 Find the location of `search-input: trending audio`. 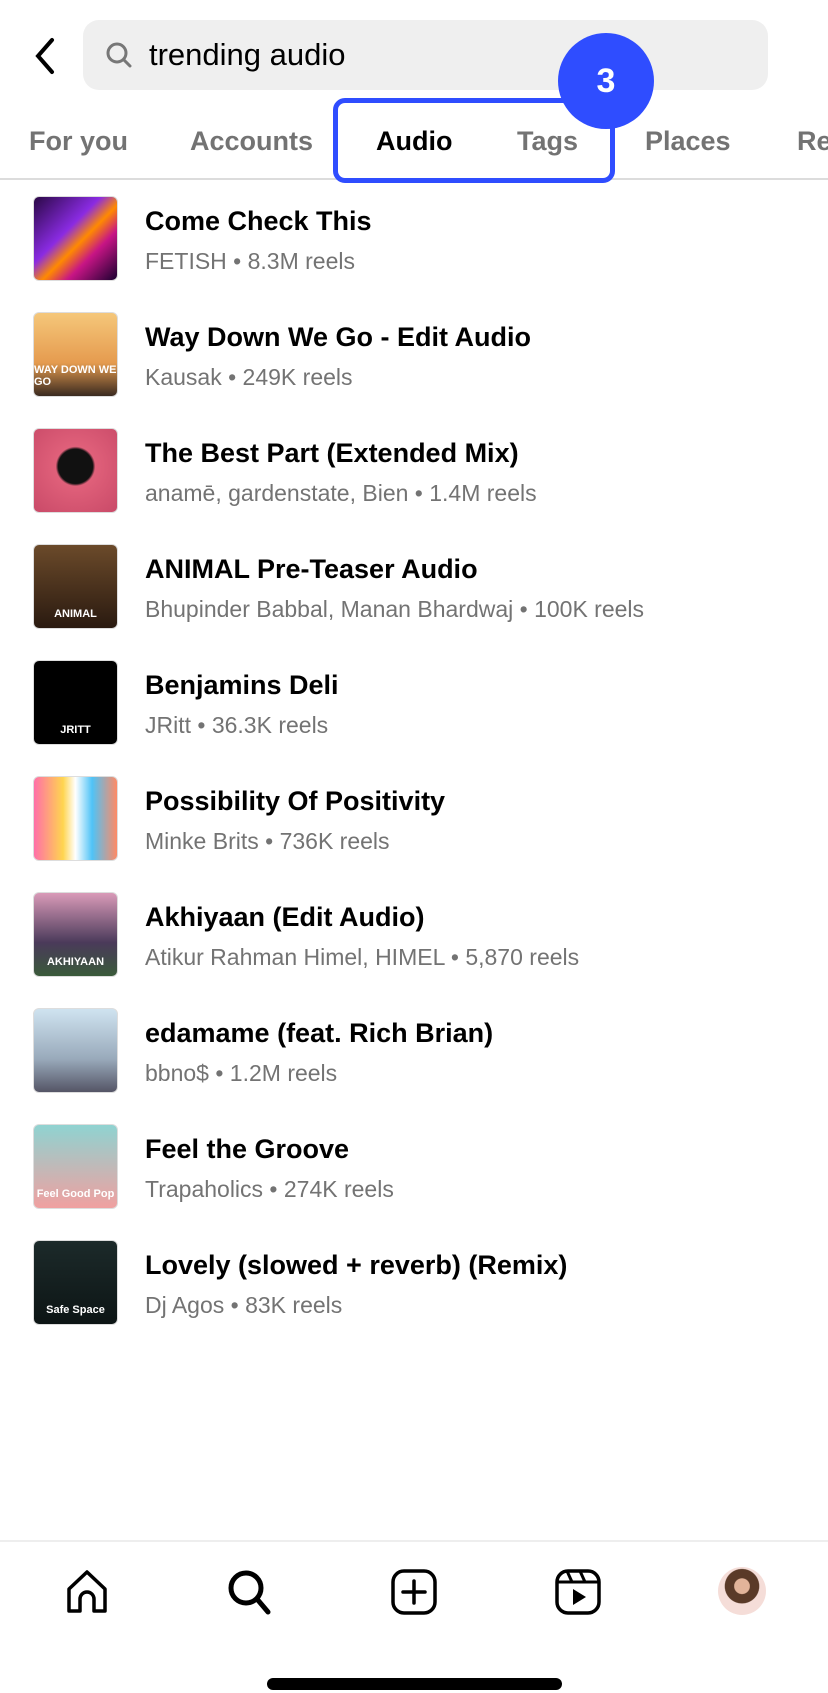

search-input: trending audio is located at coordinates (425, 55).